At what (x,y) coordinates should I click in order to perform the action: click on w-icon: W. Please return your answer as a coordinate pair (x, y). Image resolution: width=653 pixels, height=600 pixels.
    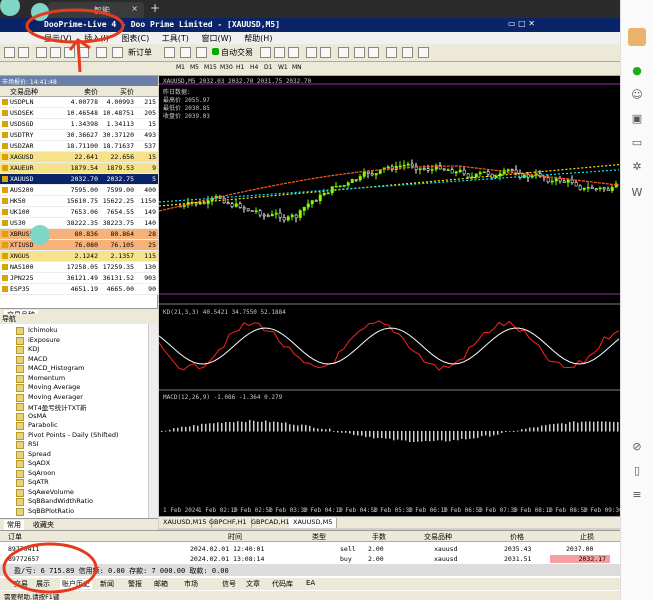
    Looking at the image, I should click on (637, 193).